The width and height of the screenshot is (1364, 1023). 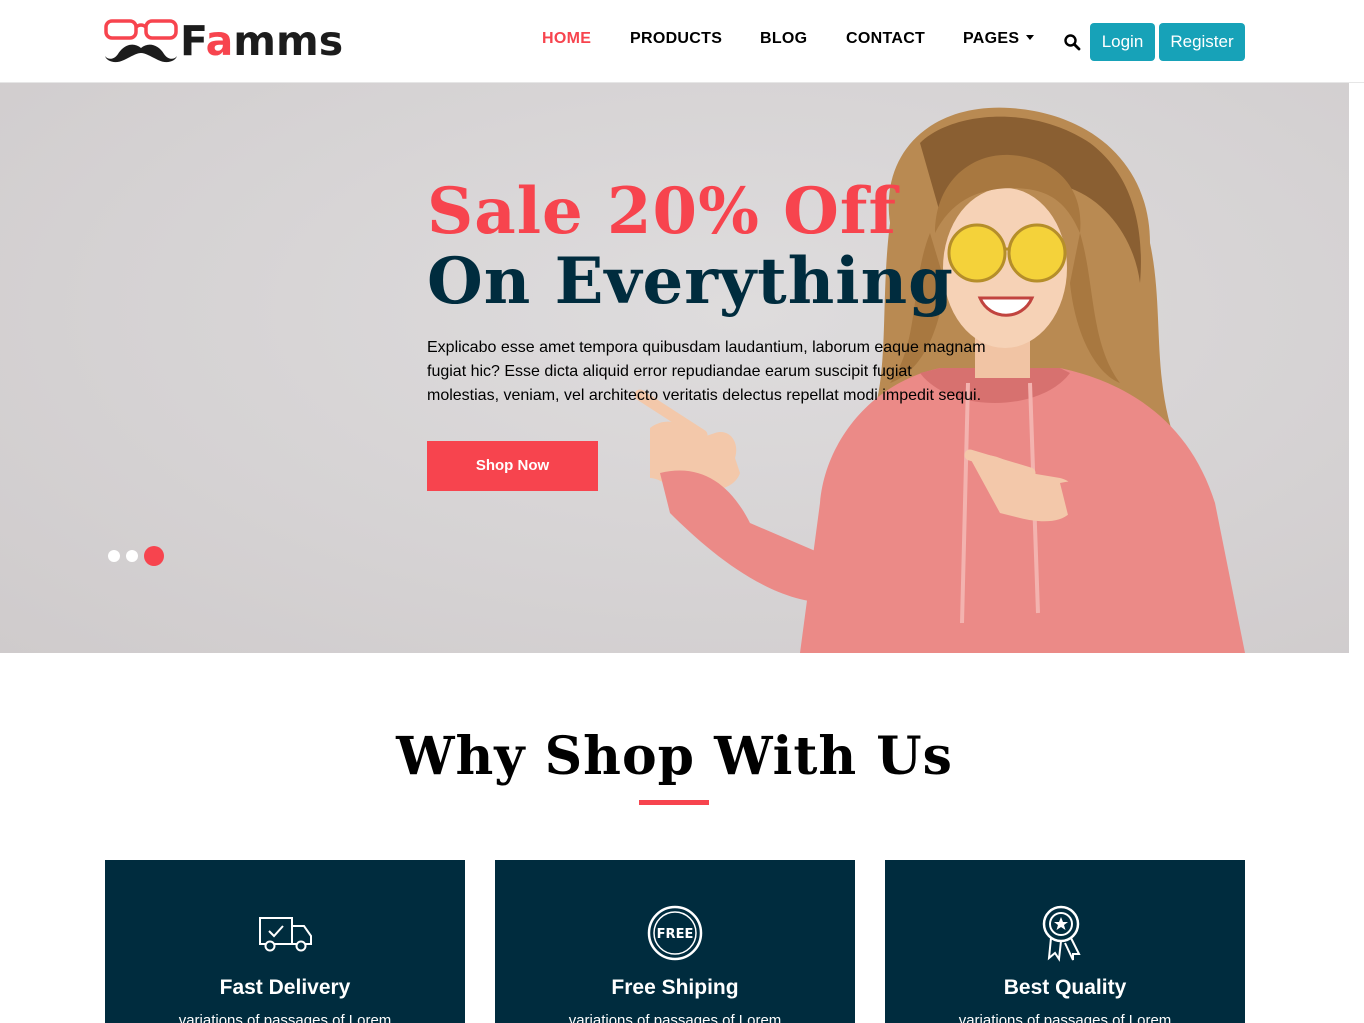 I want to click on shop-now-button: Shop Now, so click(x=512, y=466).